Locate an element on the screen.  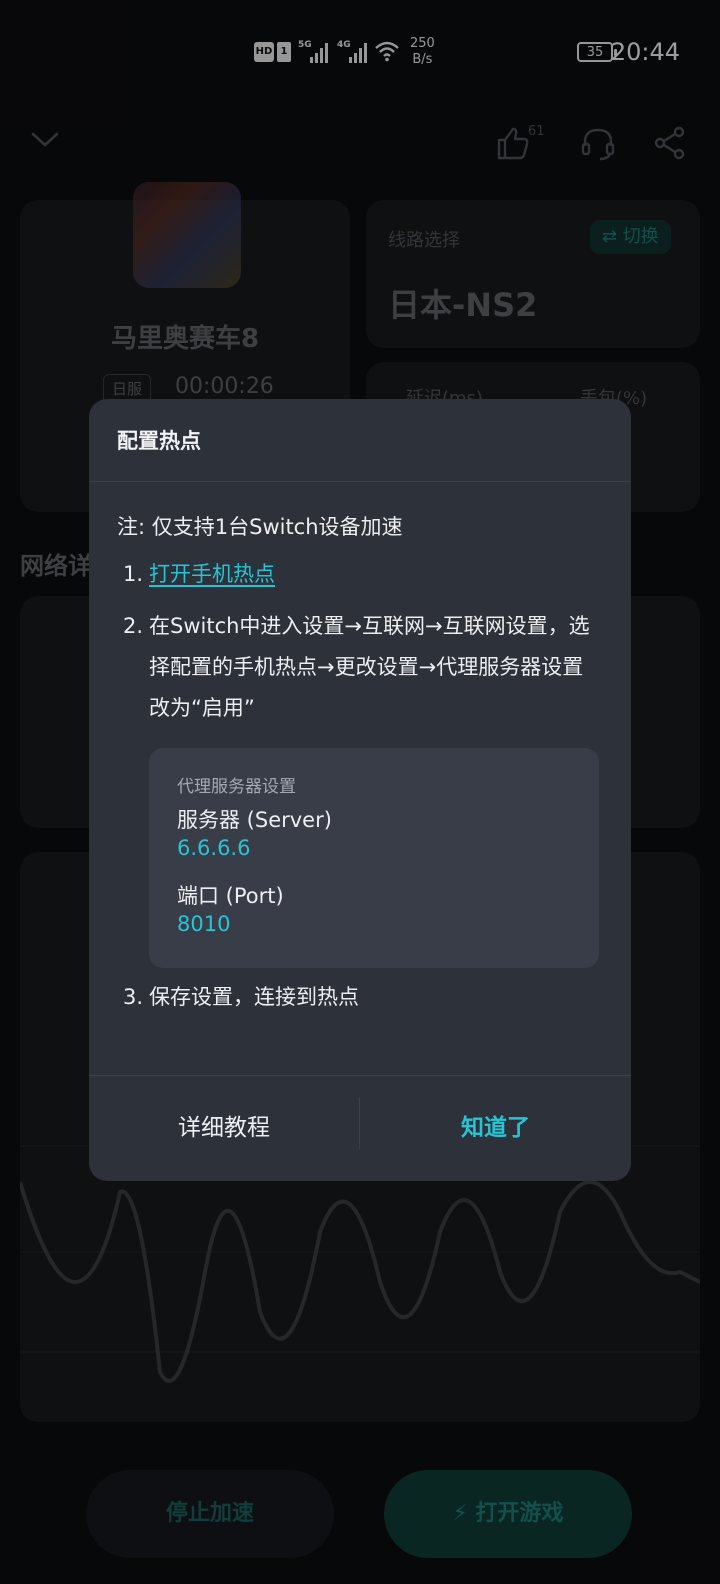
dialog-note: 注: 仅支持1台Switch设备加速 is located at coordinates (260, 527).